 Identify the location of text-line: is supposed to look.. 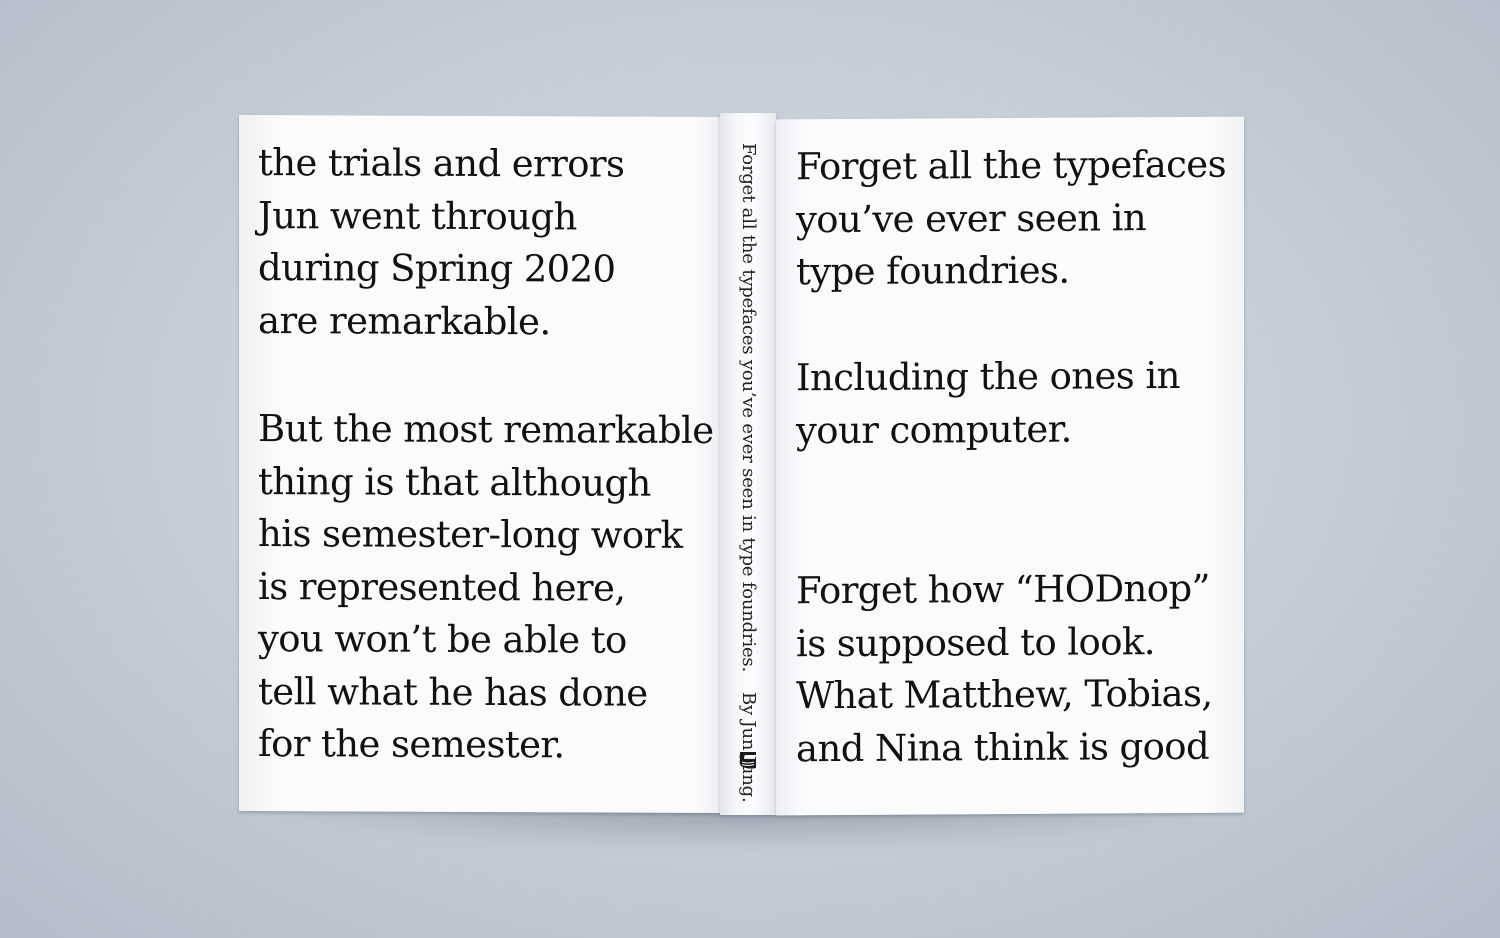
(975, 642).